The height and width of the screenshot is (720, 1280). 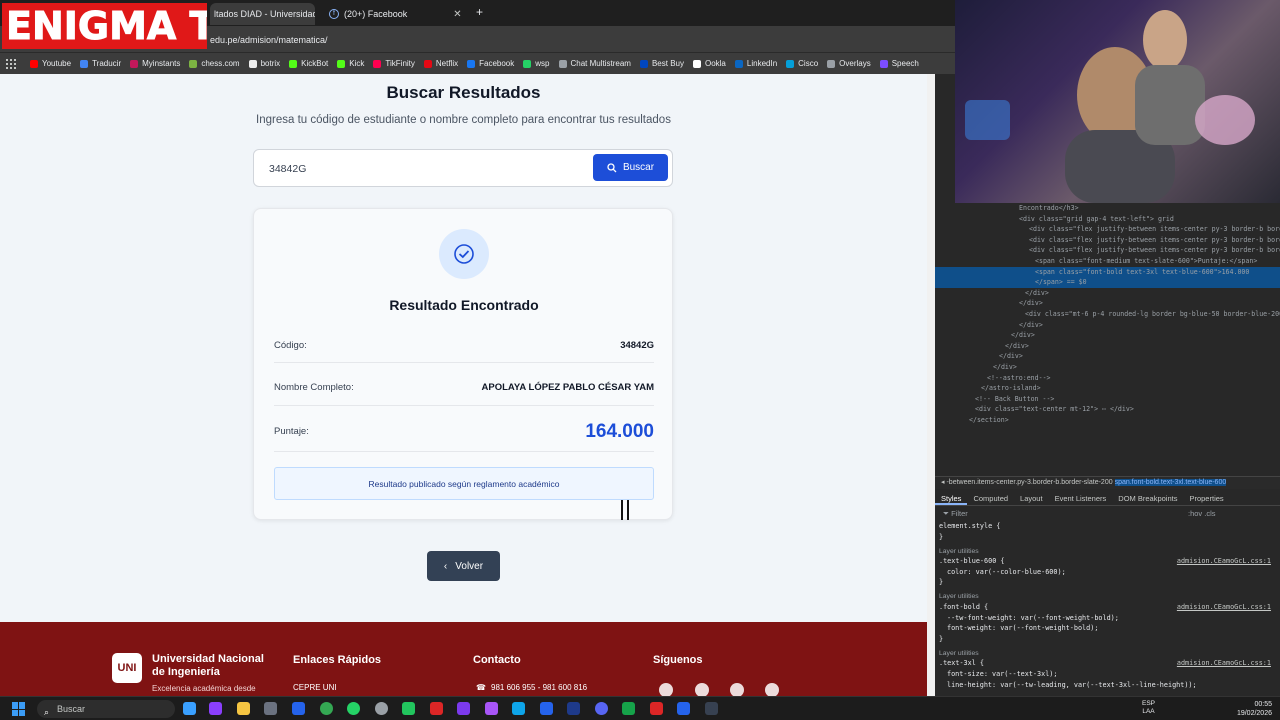 What do you see at coordinates (1109, 674) in the screenshot?
I see `css-line: font-size: var(--text-3xl);` at bounding box center [1109, 674].